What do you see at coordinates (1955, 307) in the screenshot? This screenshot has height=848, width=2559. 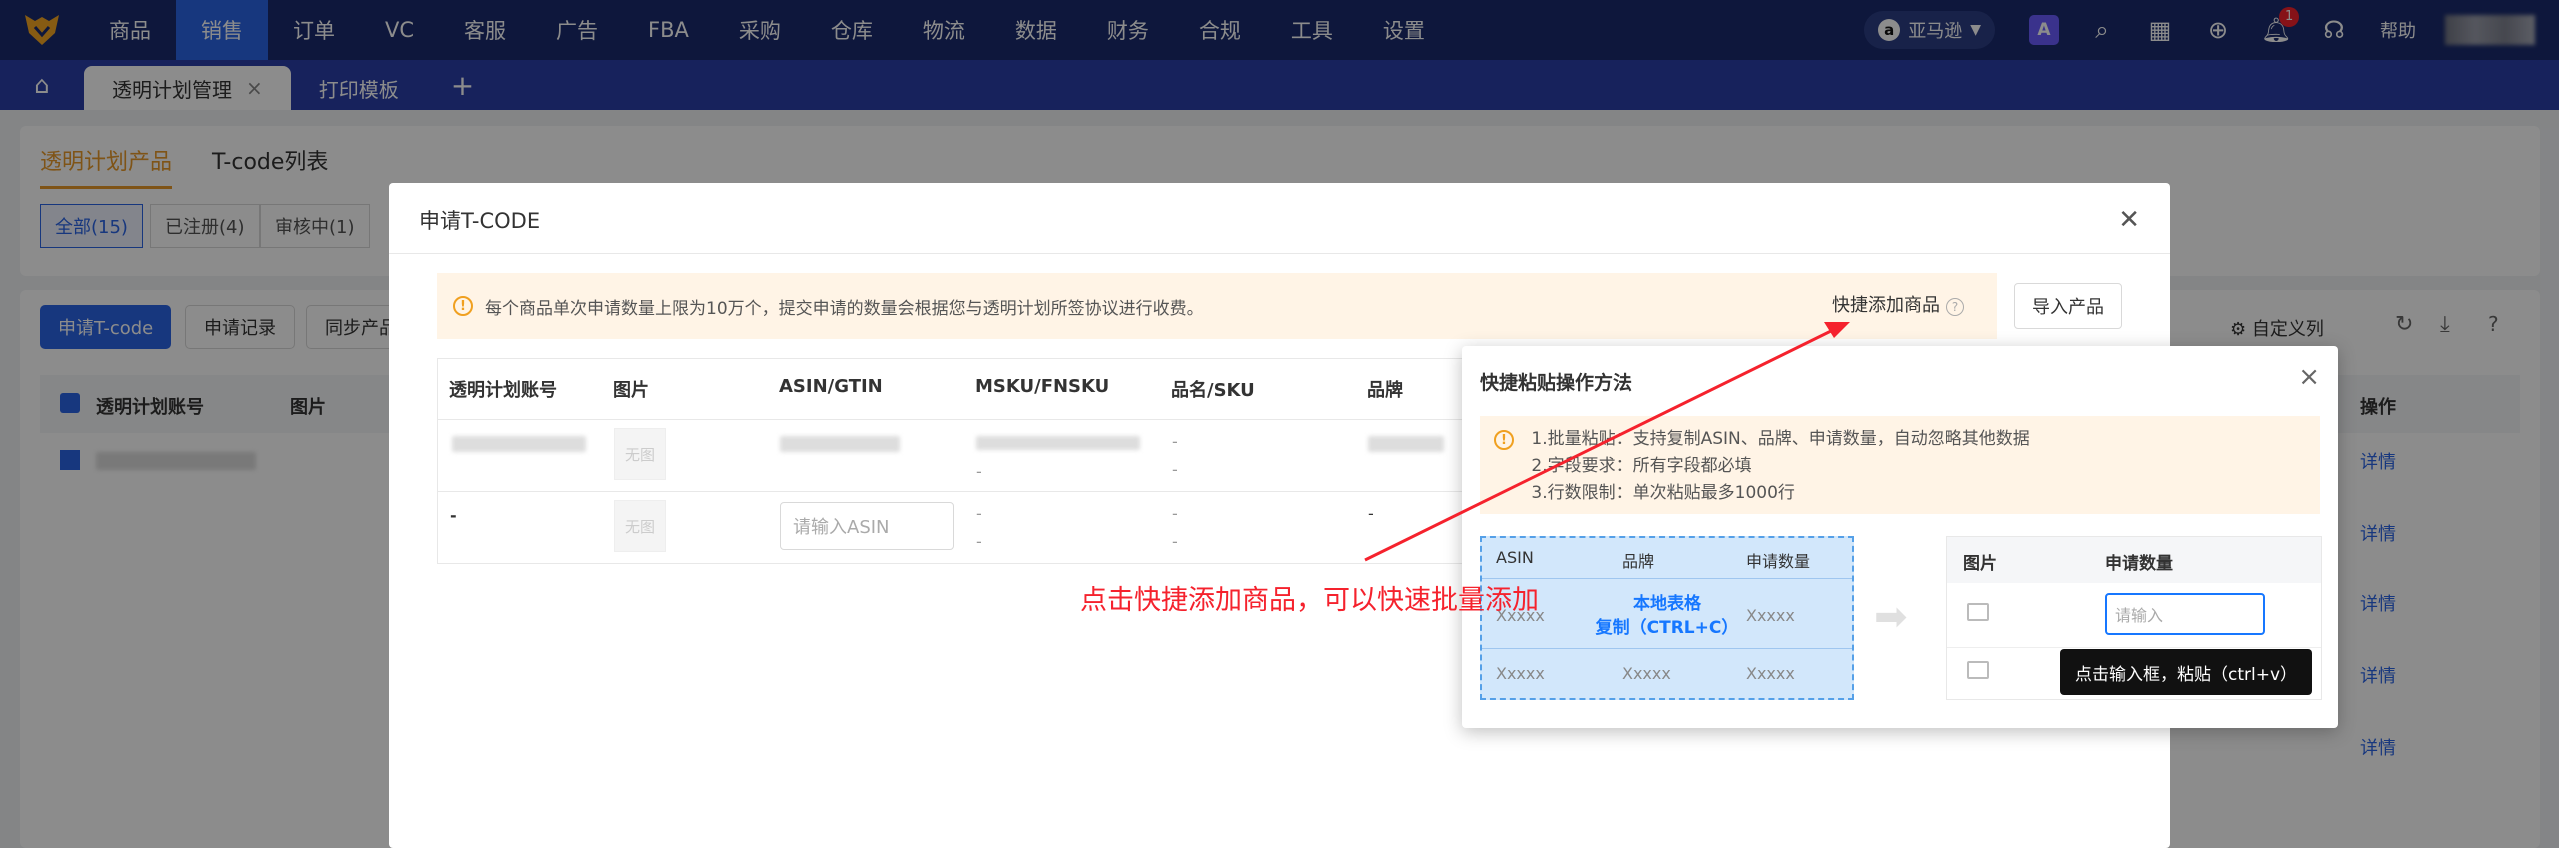 I see `question-icon: ?` at bounding box center [1955, 307].